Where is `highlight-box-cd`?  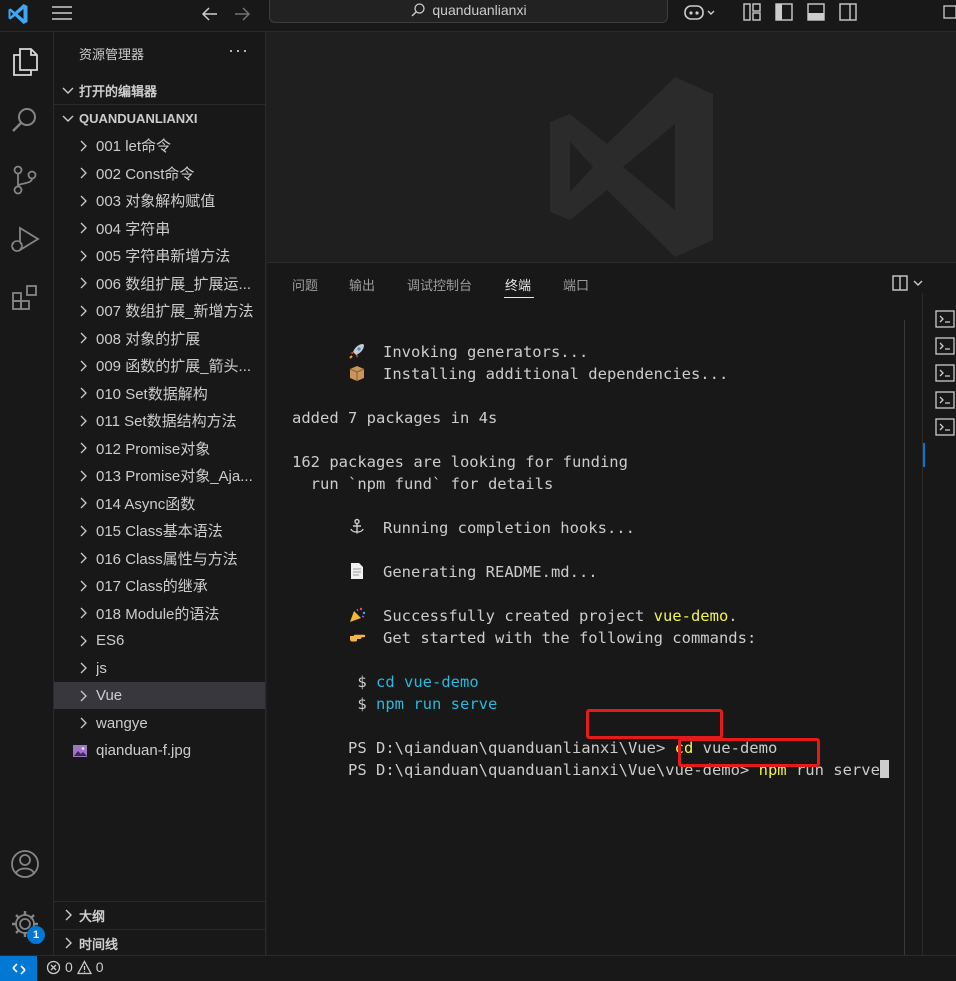
highlight-box-cd is located at coordinates (654, 724).